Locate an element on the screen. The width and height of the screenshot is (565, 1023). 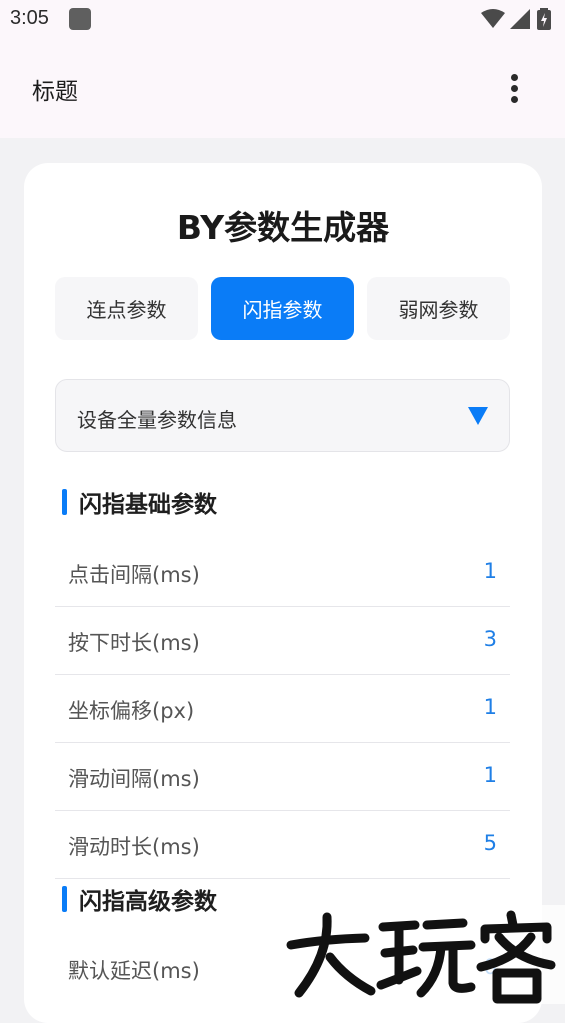
basic-params-title: 闪指基础参数 is located at coordinates (148, 505).